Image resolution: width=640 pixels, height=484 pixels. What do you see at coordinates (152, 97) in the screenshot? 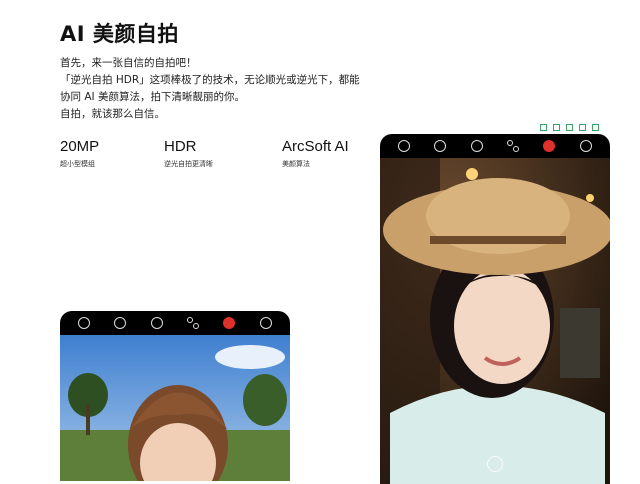
I see `description-line: 协同 AI 美颜算法，拍下清晰靓丽的你。` at bounding box center [152, 97].